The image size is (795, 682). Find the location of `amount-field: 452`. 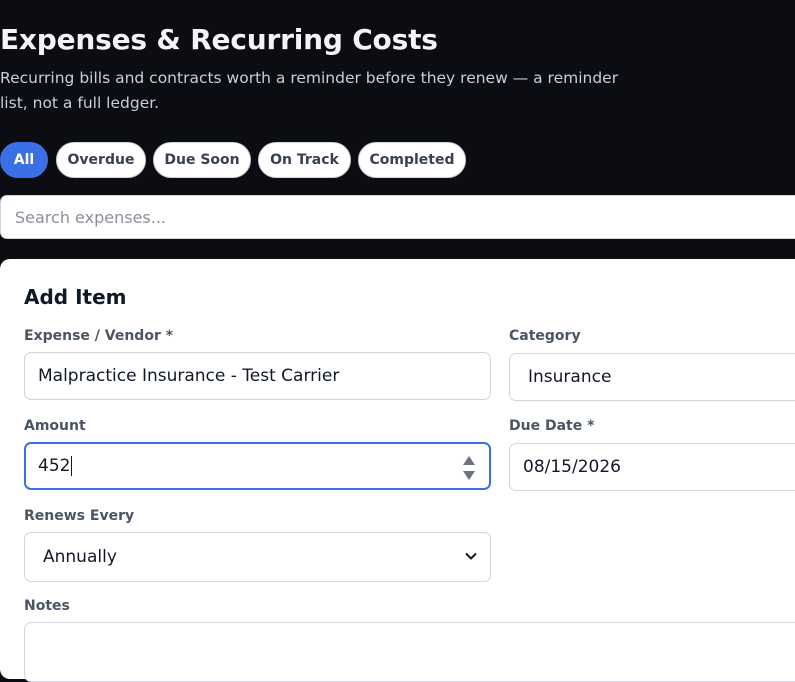

amount-field: 452 is located at coordinates (257, 466).